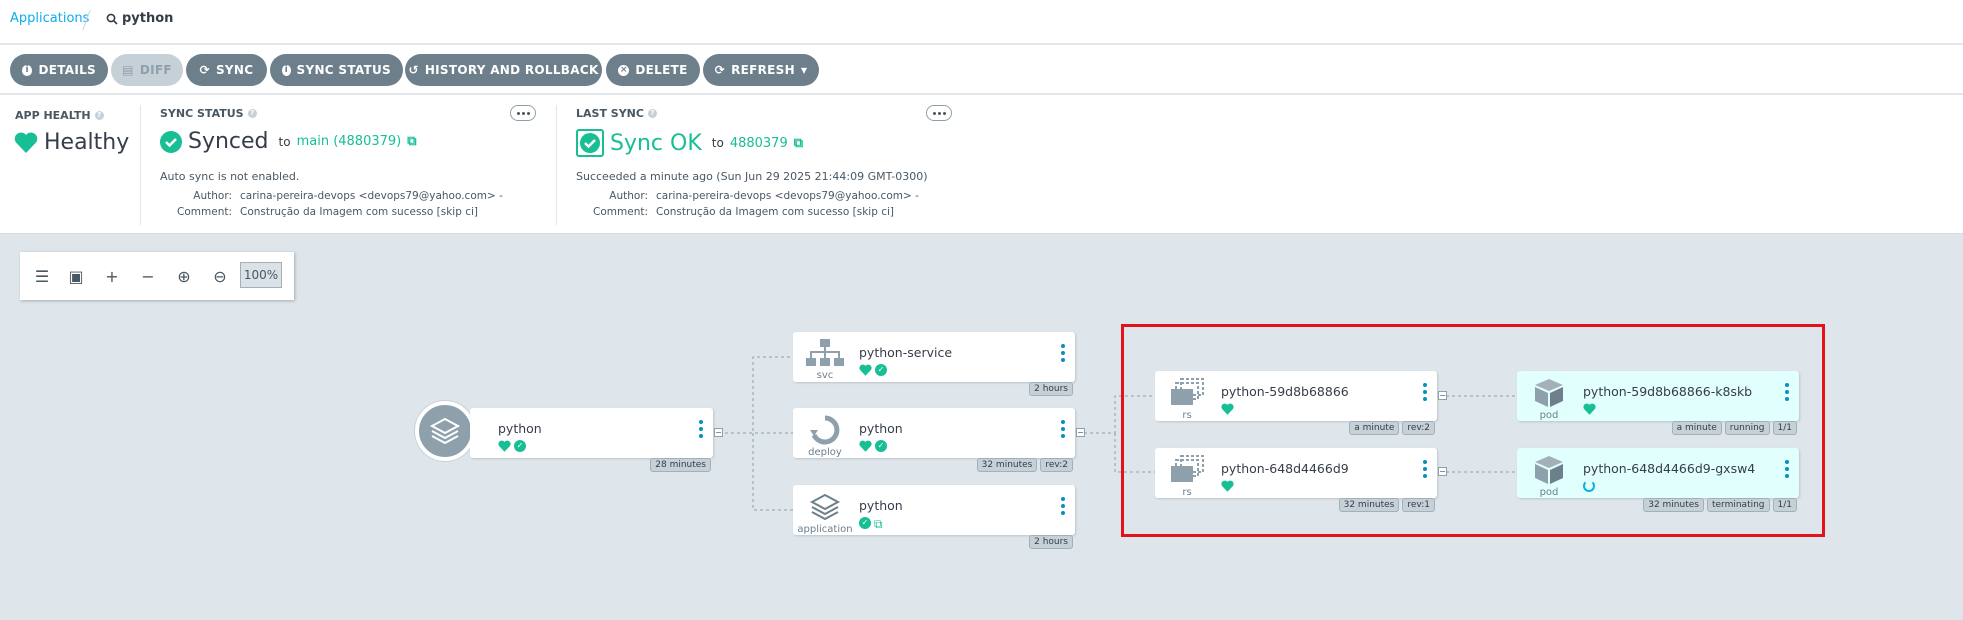  I want to click on age-tag: 28 minutes, so click(680, 465).